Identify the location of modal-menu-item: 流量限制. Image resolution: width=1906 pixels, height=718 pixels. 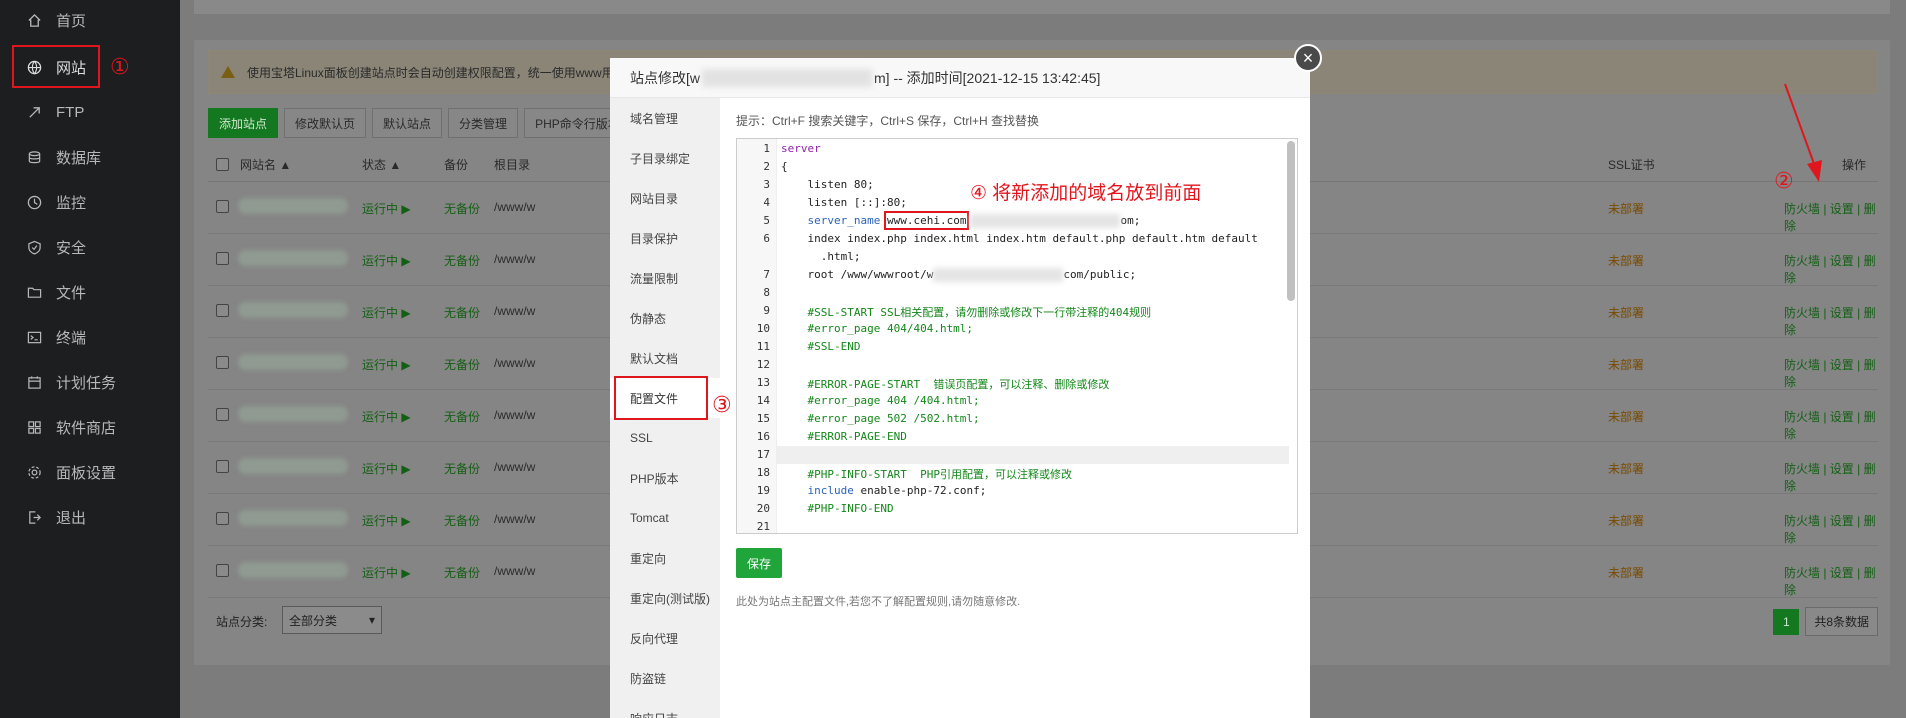
(665, 278).